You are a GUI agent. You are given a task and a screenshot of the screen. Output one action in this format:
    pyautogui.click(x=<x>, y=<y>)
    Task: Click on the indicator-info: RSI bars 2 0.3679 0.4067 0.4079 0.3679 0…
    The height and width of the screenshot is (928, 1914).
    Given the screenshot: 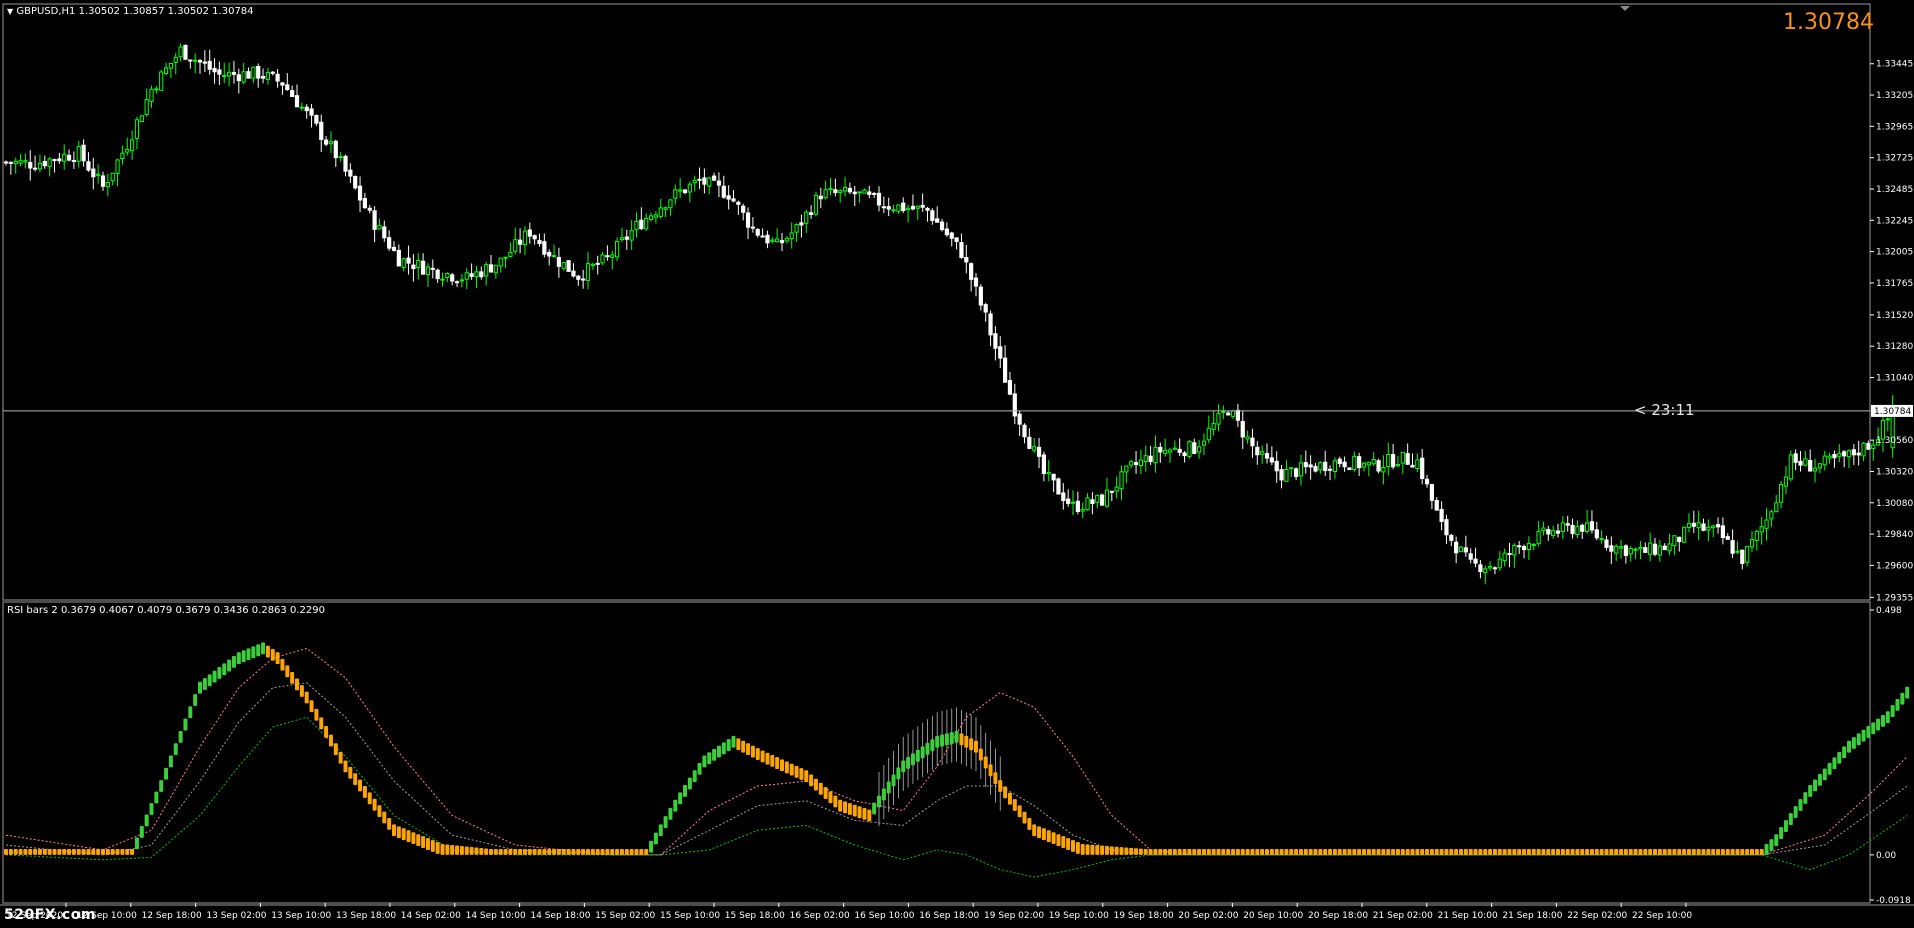 What is the action you would take?
    pyautogui.click(x=166, y=610)
    